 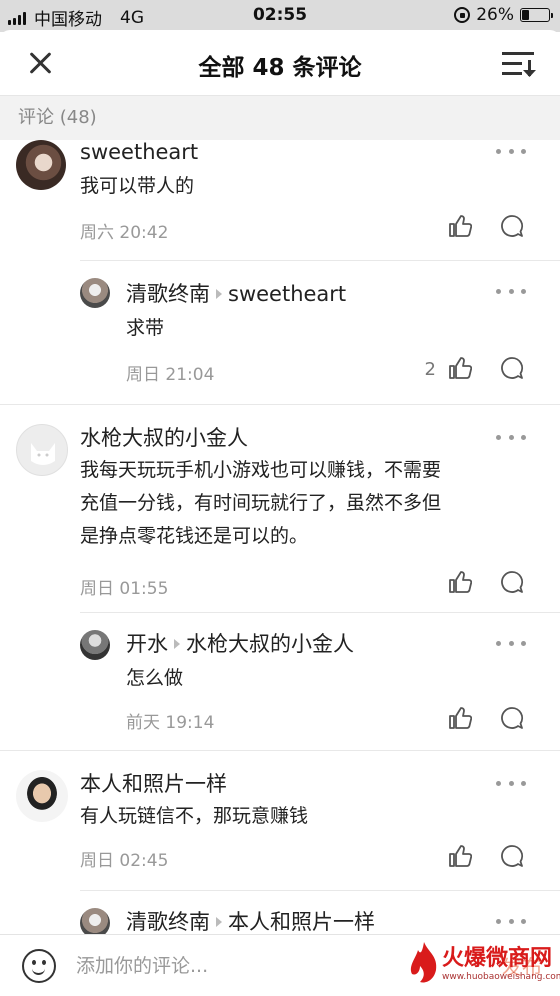 I want to click on reply-time: 周日 21:04, so click(x=170, y=375).